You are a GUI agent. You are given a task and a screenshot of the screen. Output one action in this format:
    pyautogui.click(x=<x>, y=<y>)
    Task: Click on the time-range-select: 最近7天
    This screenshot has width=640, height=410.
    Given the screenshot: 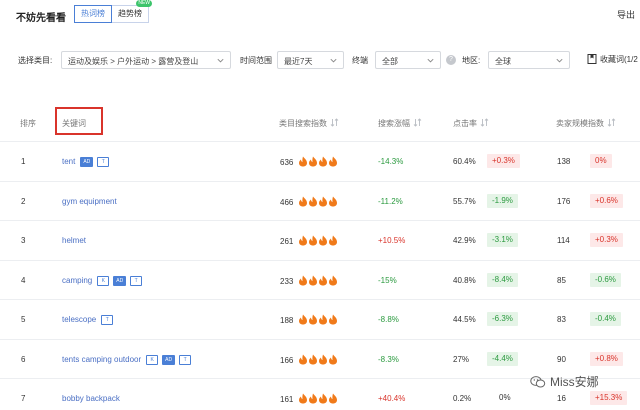 What is the action you would take?
    pyautogui.click(x=310, y=60)
    